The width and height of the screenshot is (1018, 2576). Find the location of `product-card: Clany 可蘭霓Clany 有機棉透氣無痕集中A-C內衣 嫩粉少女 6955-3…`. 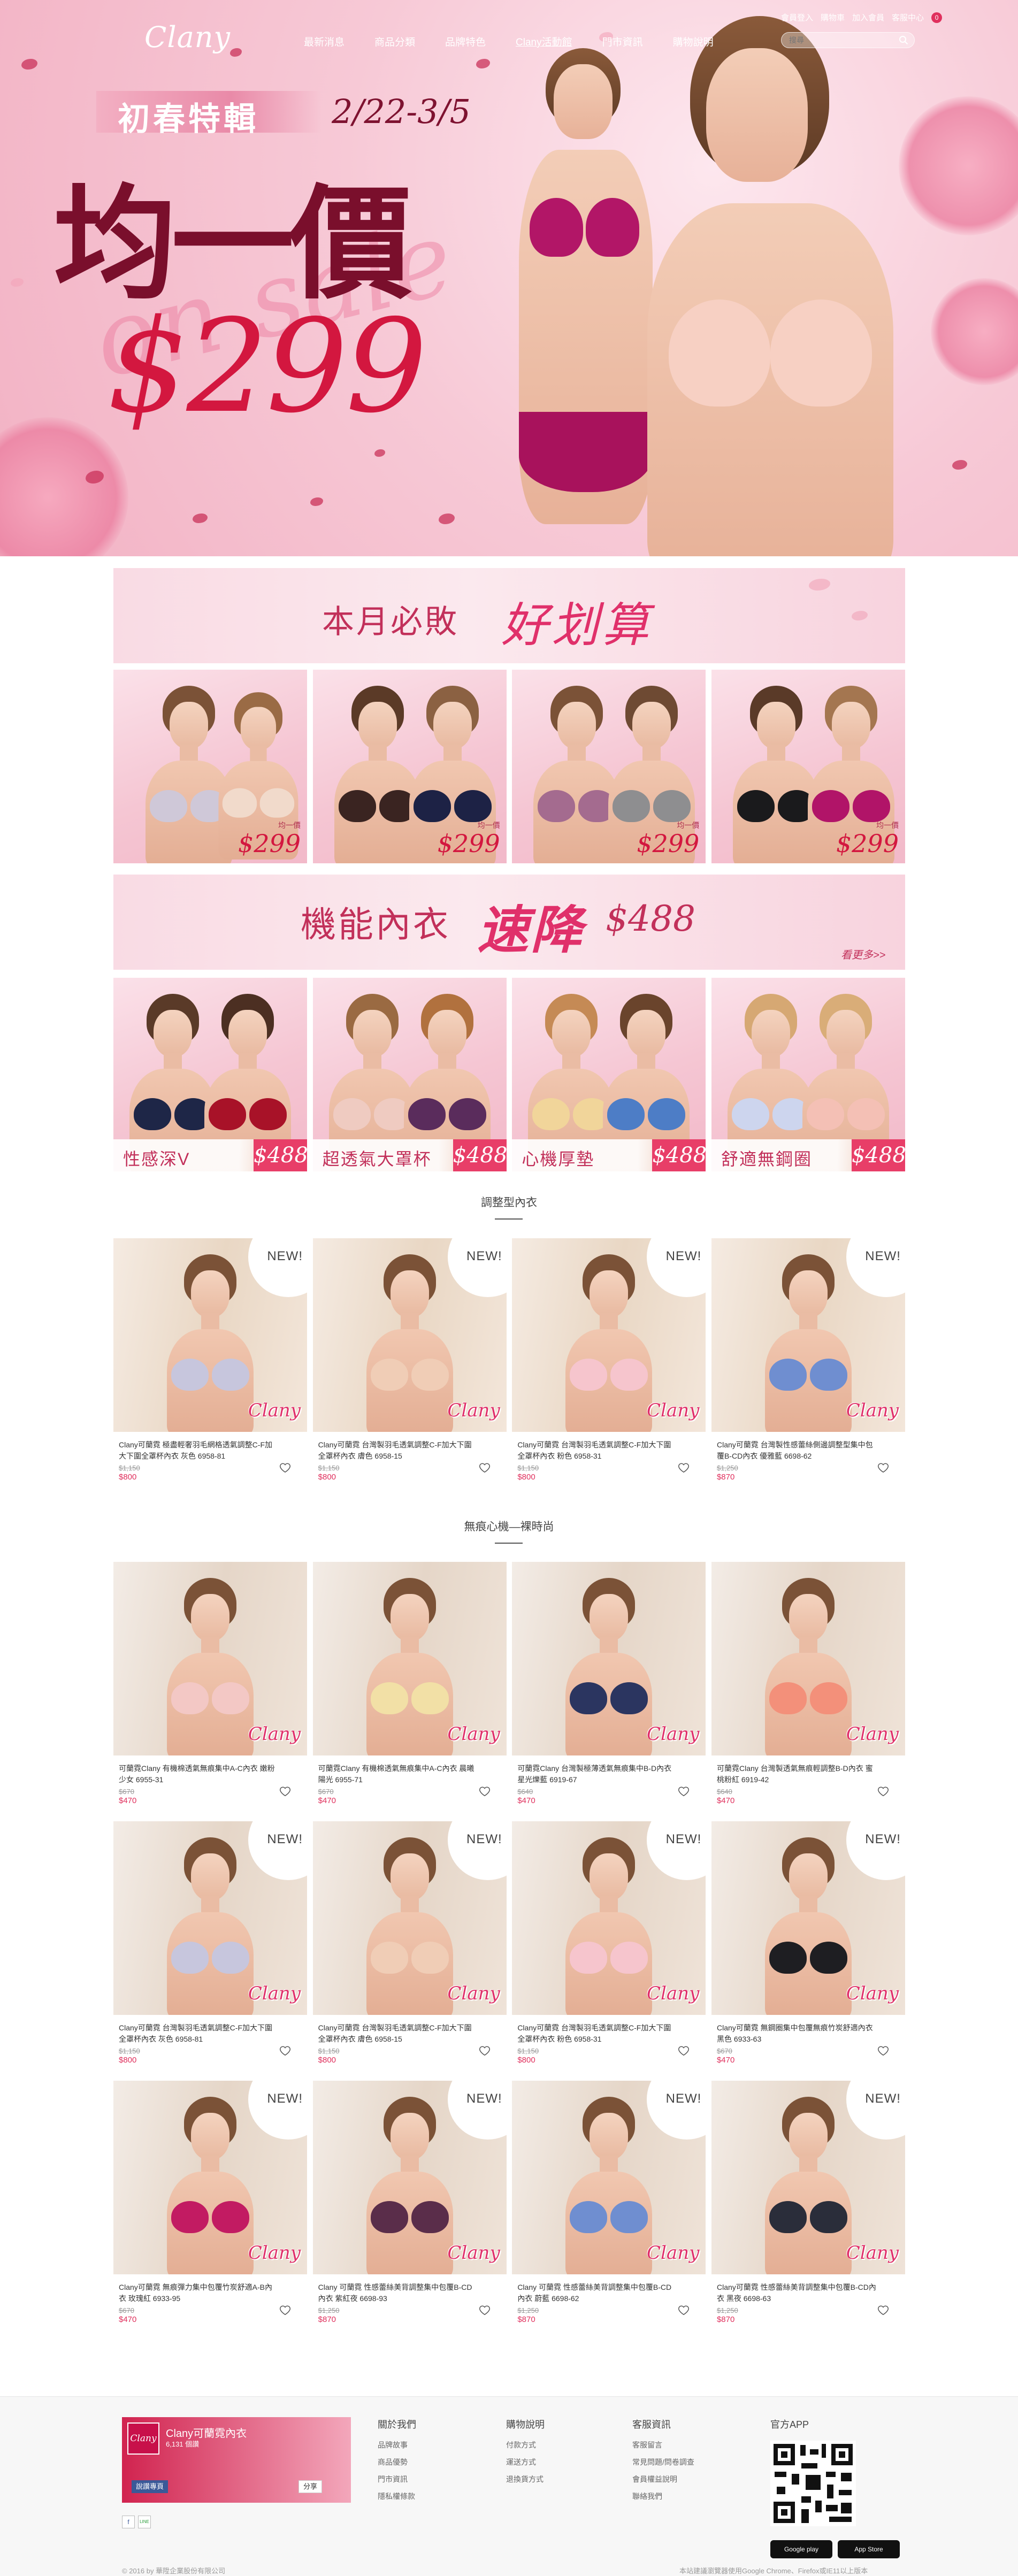

product-card: Clany 可蘭霓Clany 有機棉透氣無痕集中A-C內衣 嫩粉少女 6955-3… is located at coordinates (210, 1693).